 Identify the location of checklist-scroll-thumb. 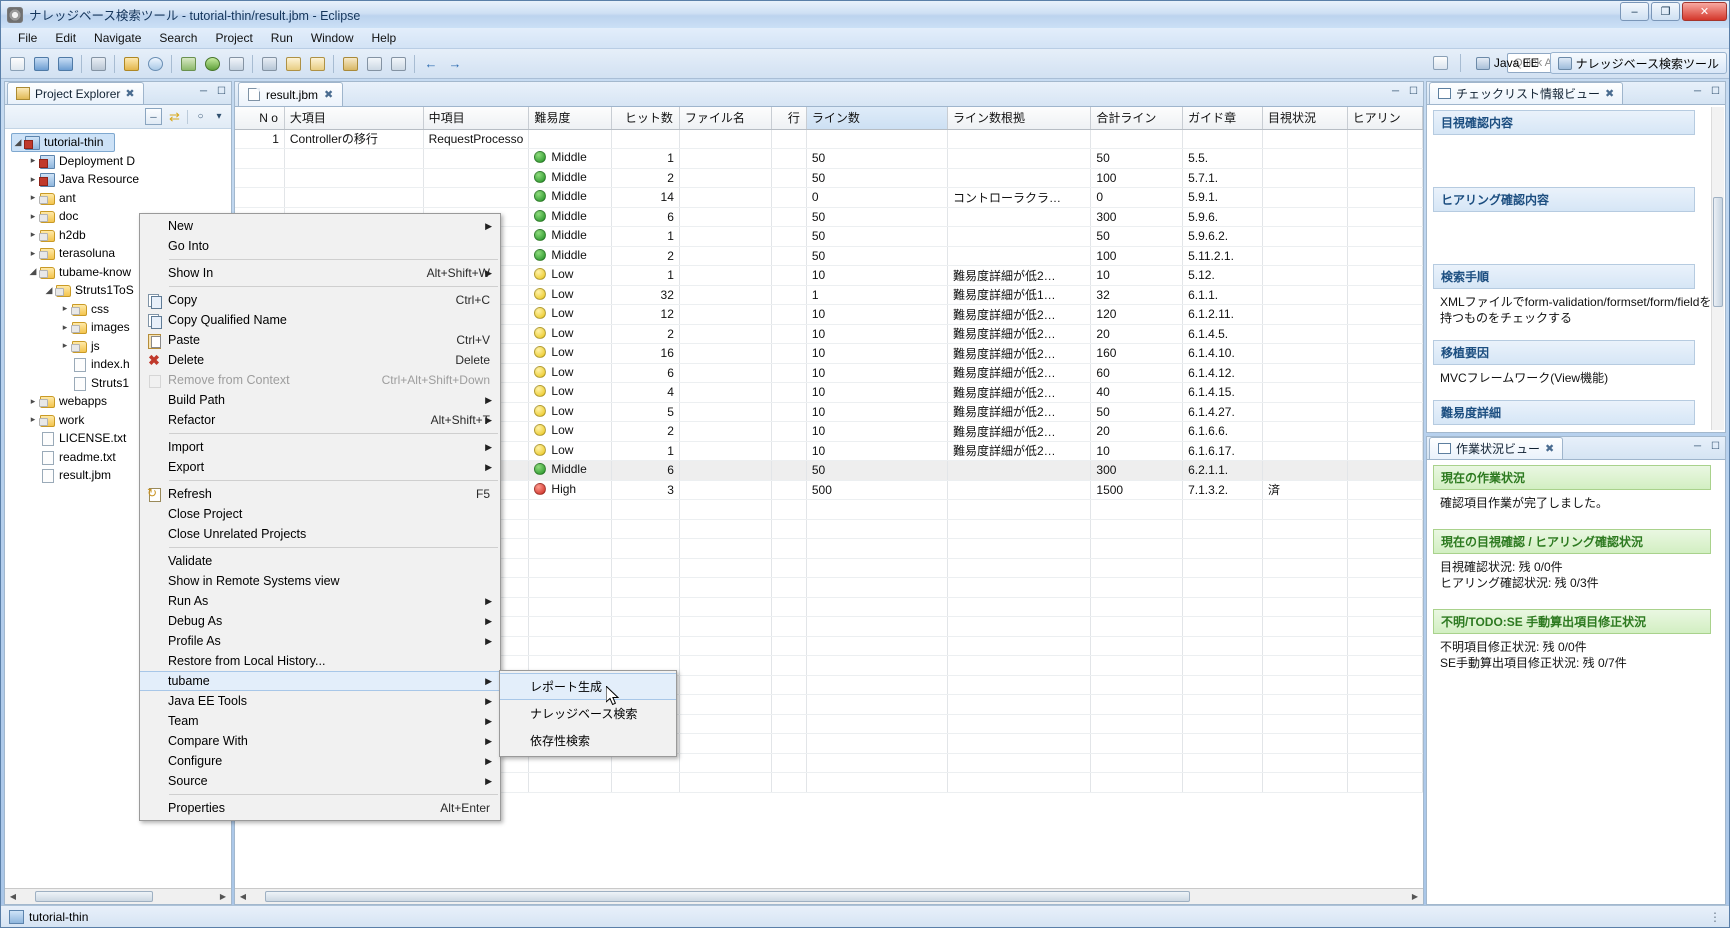
(1718, 252).